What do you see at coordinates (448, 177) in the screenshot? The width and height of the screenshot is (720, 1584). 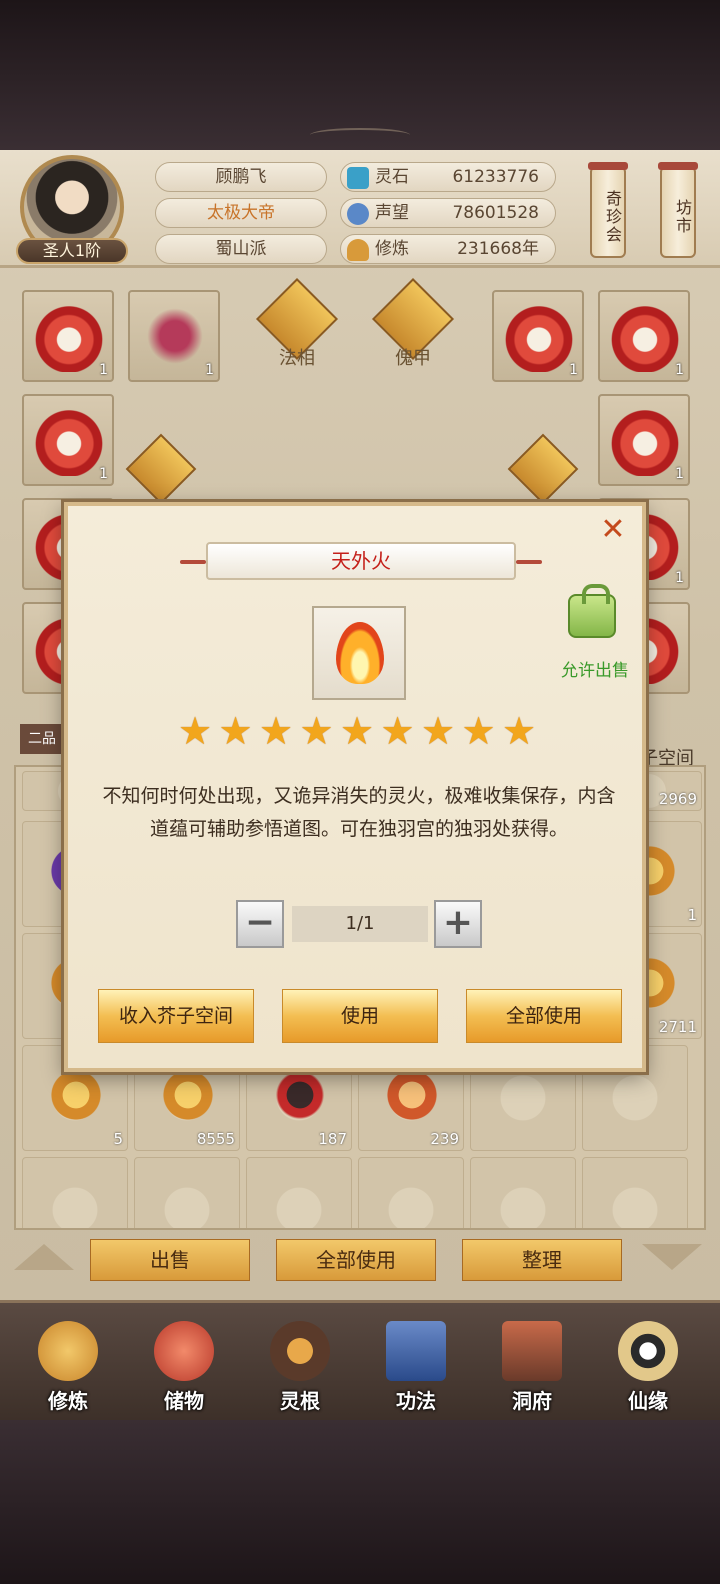 I see `stat-spirit-stone: 灵石 61233776` at bounding box center [448, 177].